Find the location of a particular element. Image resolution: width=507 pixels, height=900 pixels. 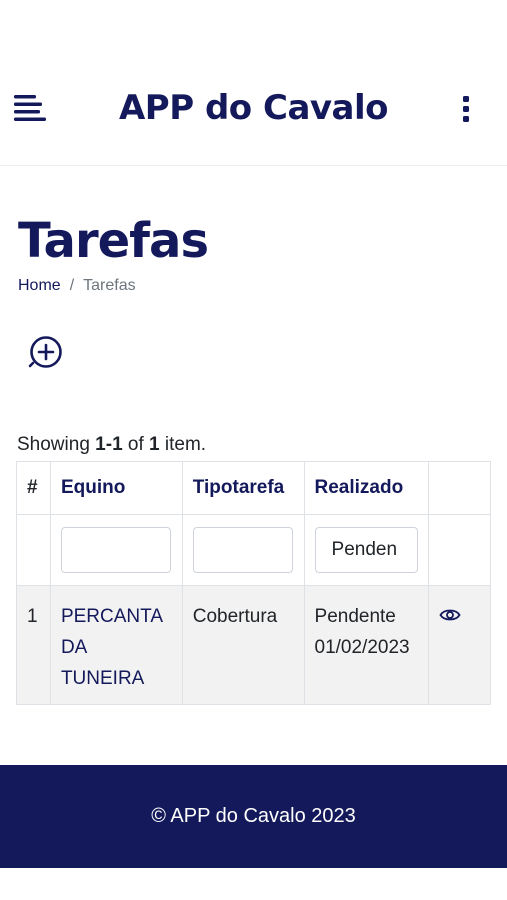

more-options-icon is located at coordinates (466, 109).